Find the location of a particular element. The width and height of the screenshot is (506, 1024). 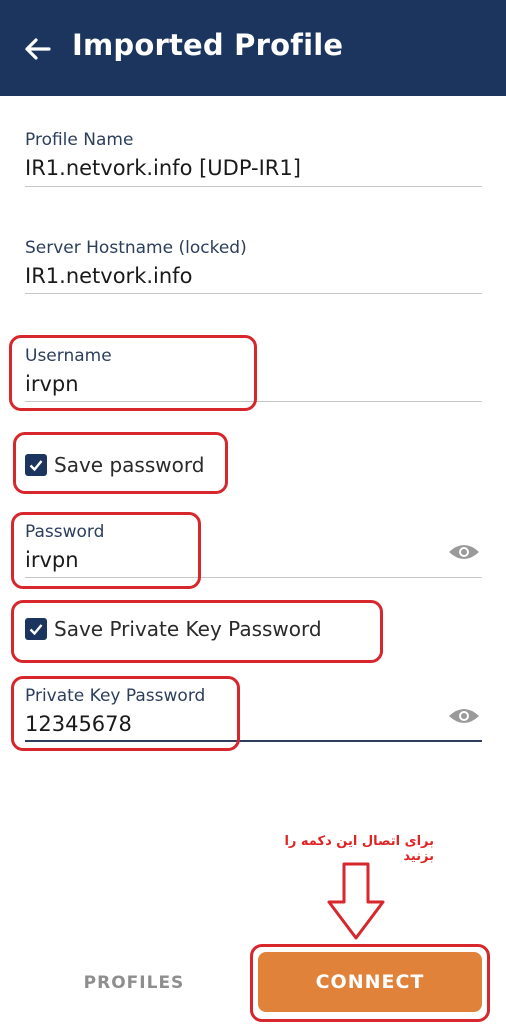

instruction-note: برای اتصال این دکمه را بزنید is located at coordinates (359, 849).